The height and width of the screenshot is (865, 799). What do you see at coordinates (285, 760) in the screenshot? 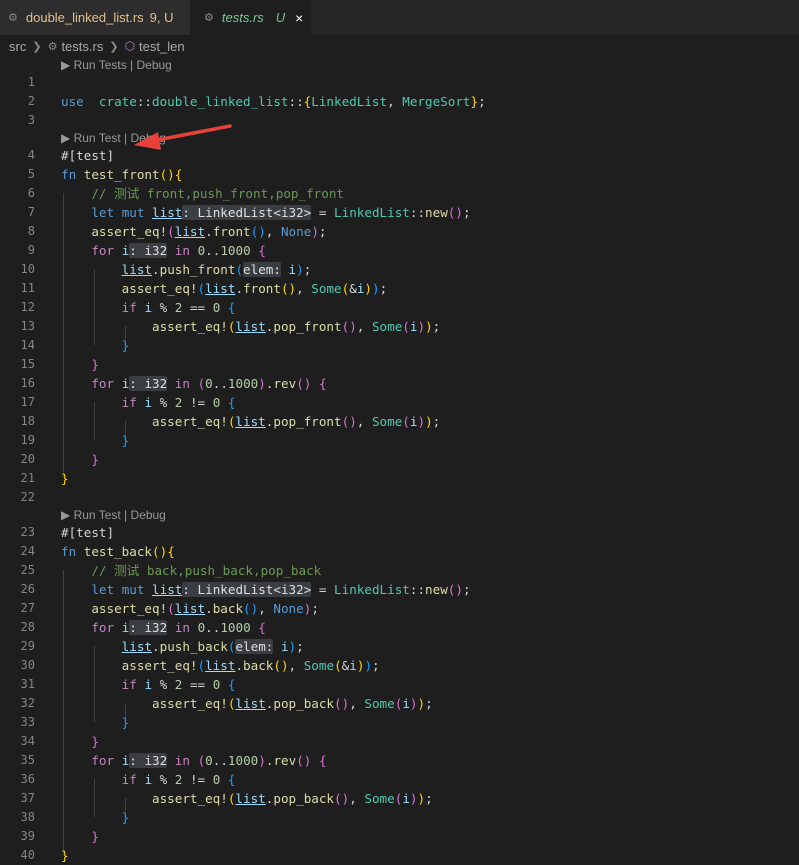
I see `code-token: rev` at bounding box center [285, 760].